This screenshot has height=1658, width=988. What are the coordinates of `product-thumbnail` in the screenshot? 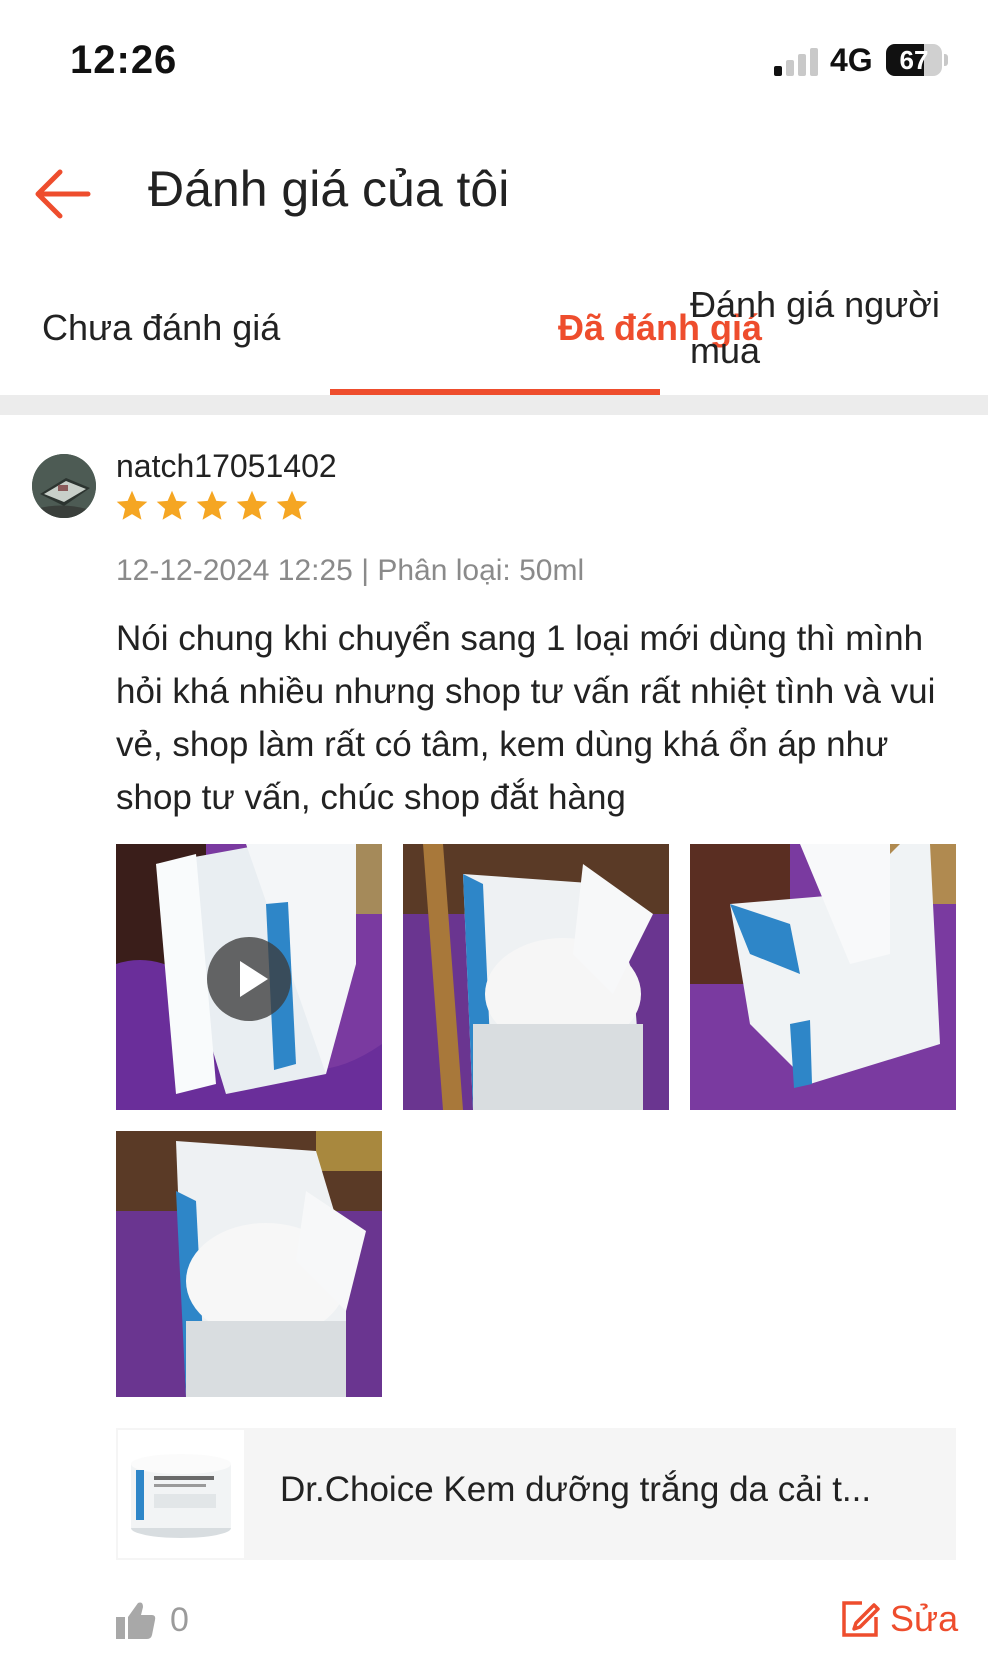 It's located at (181, 1494).